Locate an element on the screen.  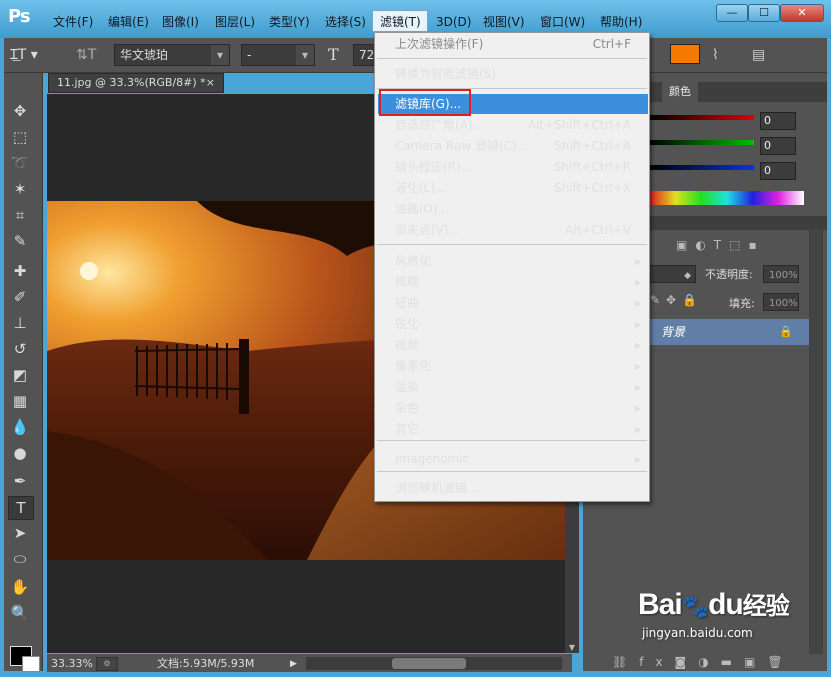
filter-menu-item: 风格化 ▶ is located at coordinates (512, 261).